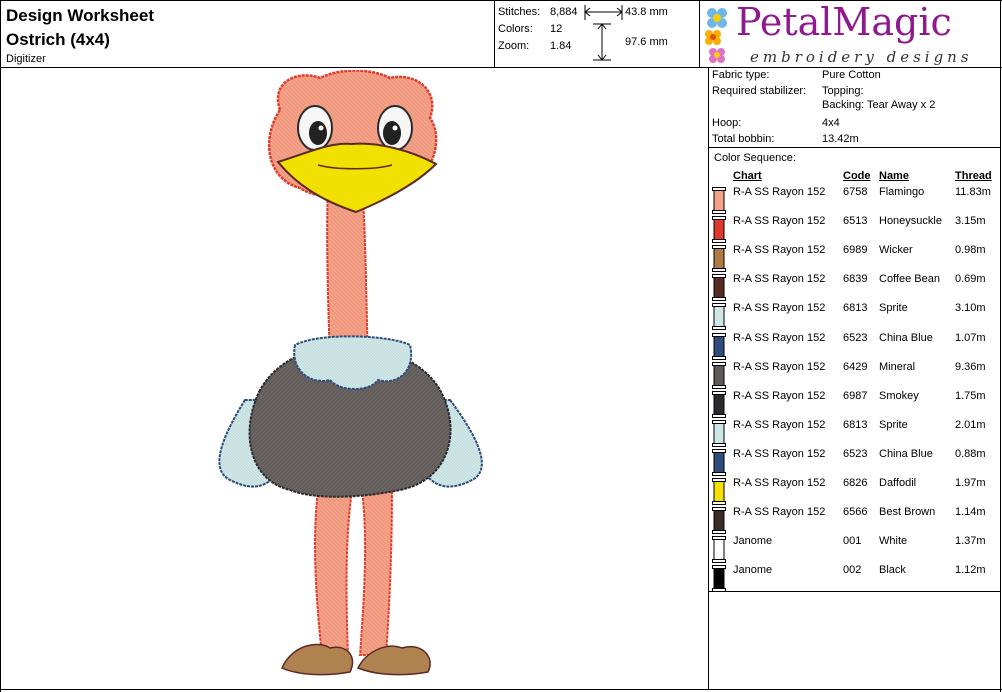 The width and height of the screenshot is (1002, 692). I want to click on row-code: 6989, so click(855, 250).